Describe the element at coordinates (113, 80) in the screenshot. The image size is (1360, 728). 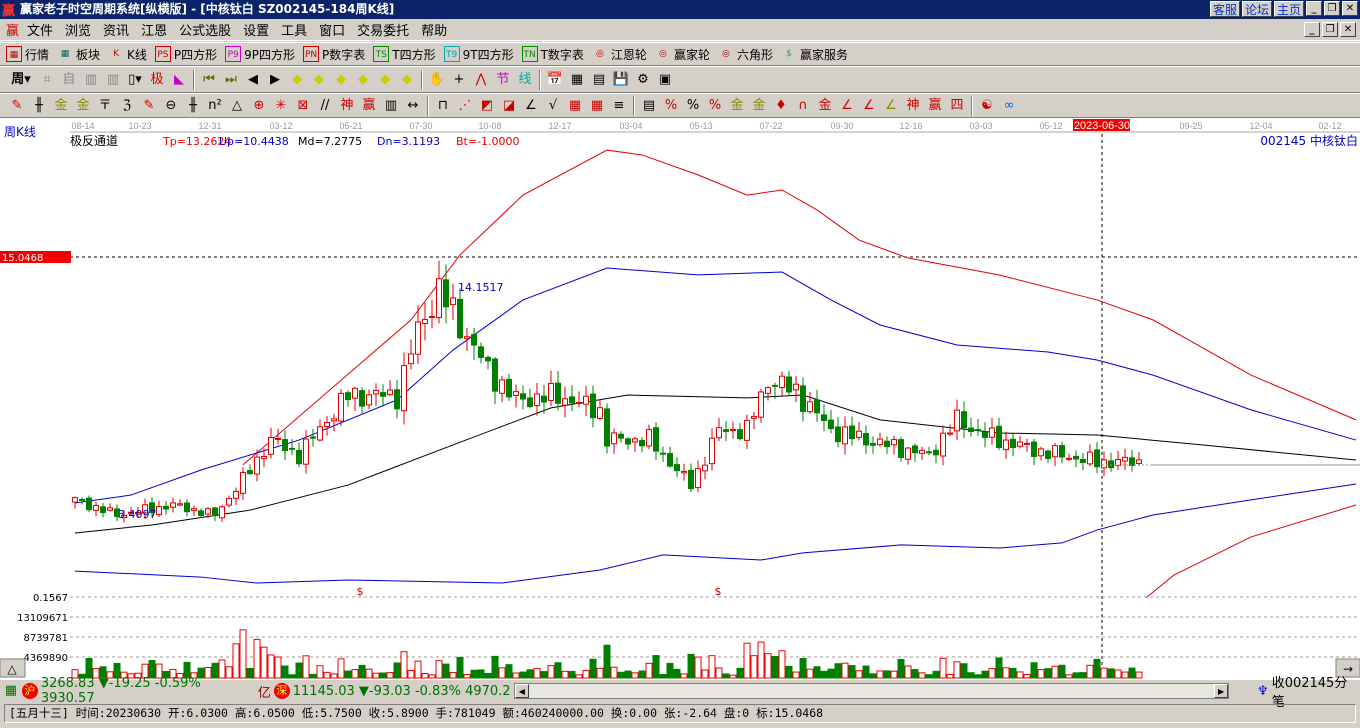
I see `bar-chart9-icon: ▥` at that location.